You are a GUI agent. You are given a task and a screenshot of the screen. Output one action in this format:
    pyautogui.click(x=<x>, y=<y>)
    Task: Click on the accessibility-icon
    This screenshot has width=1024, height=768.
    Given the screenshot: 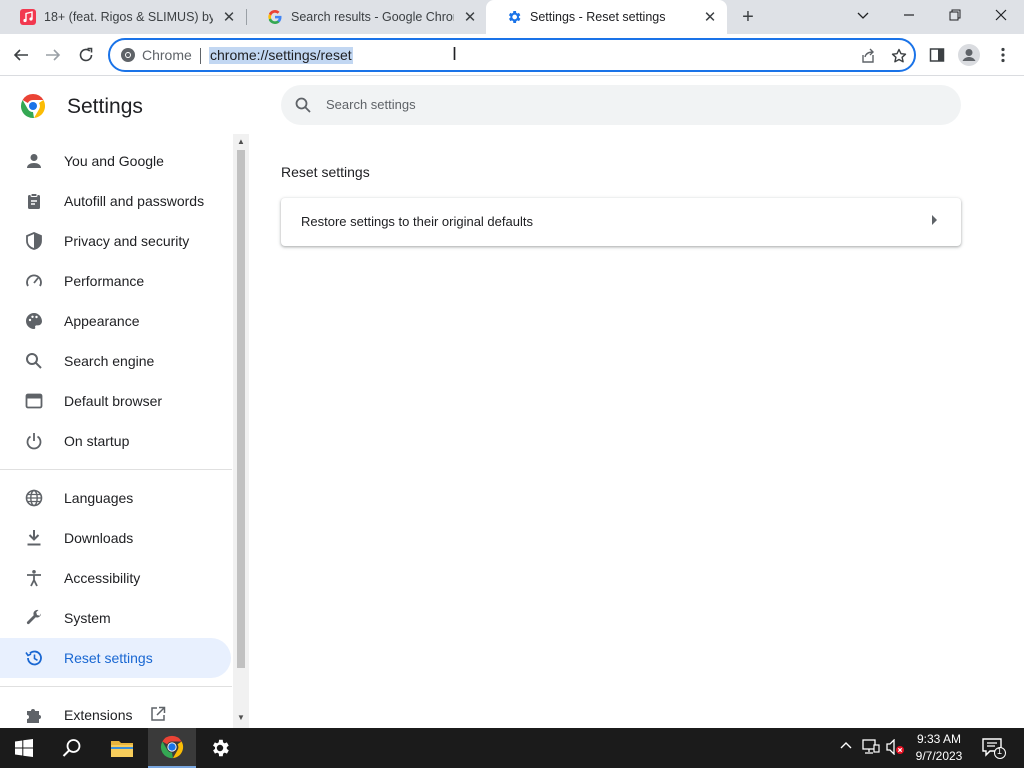 What is the action you would take?
    pyautogui.click(x=34, y=578)
    